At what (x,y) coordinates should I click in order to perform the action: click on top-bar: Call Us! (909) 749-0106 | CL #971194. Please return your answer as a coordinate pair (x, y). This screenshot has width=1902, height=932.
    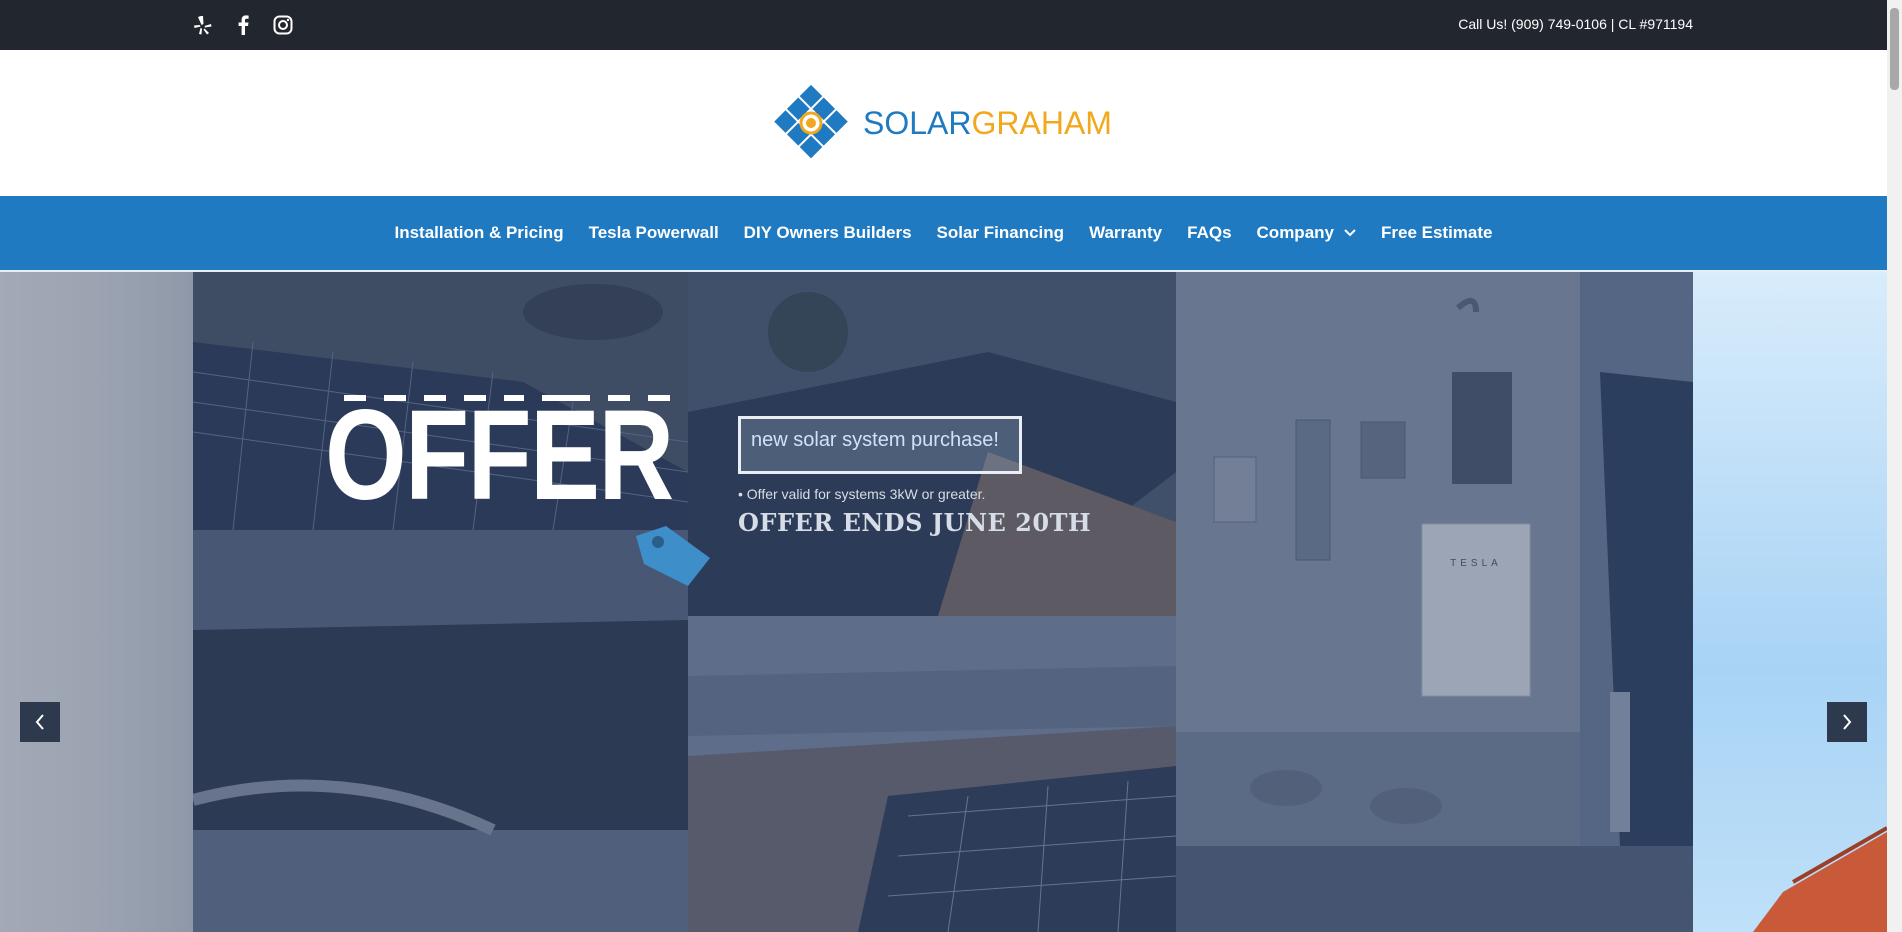
    Looking at the image, I should click on (943, 25).